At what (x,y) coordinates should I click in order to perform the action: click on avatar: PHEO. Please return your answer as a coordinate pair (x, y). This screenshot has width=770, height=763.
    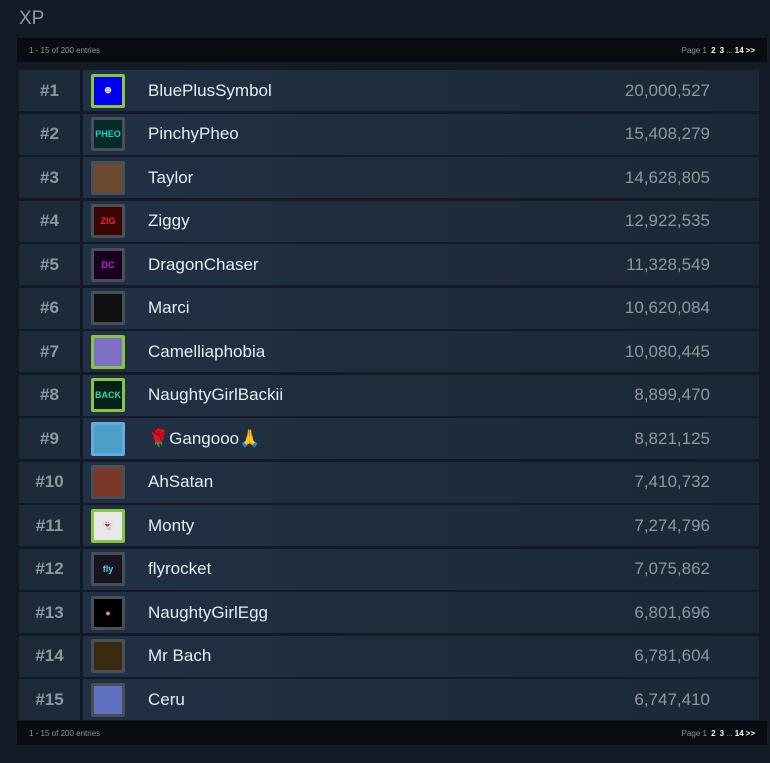
    Looking at the image, I should click on (108, 134).